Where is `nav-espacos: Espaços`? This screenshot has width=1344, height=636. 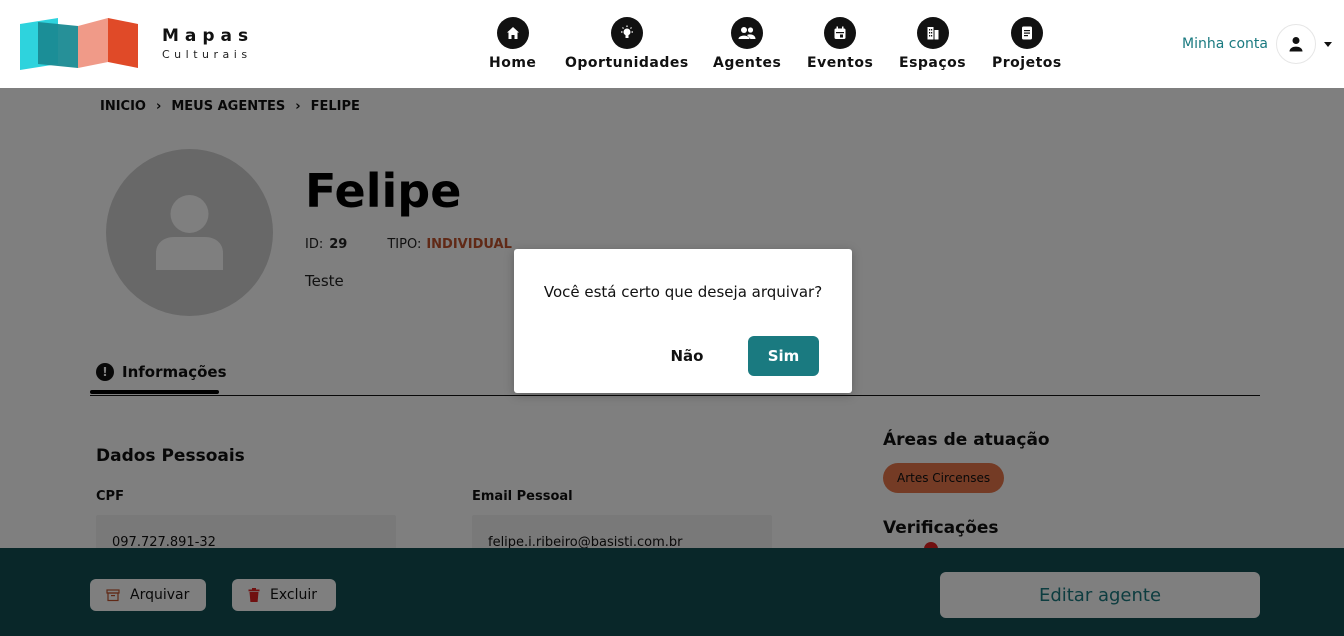 nav-espacos: Espaços is located at coordinates (932, 44).